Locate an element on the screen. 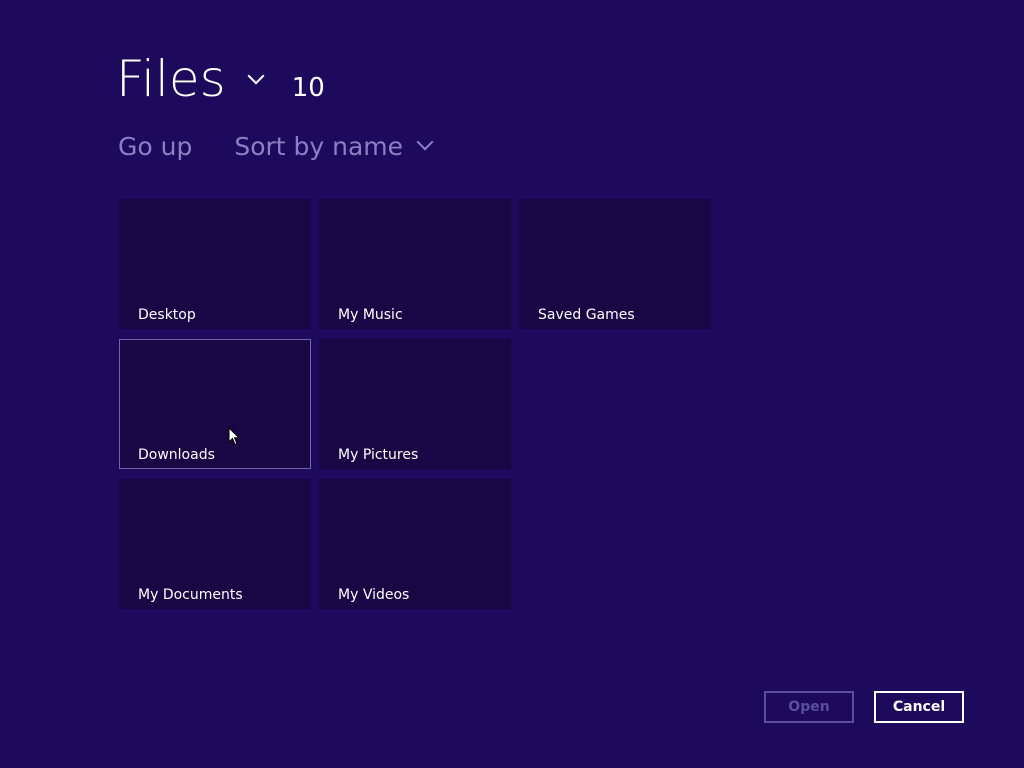  folder-label: Saved Games is located at coordinates (586, 315).